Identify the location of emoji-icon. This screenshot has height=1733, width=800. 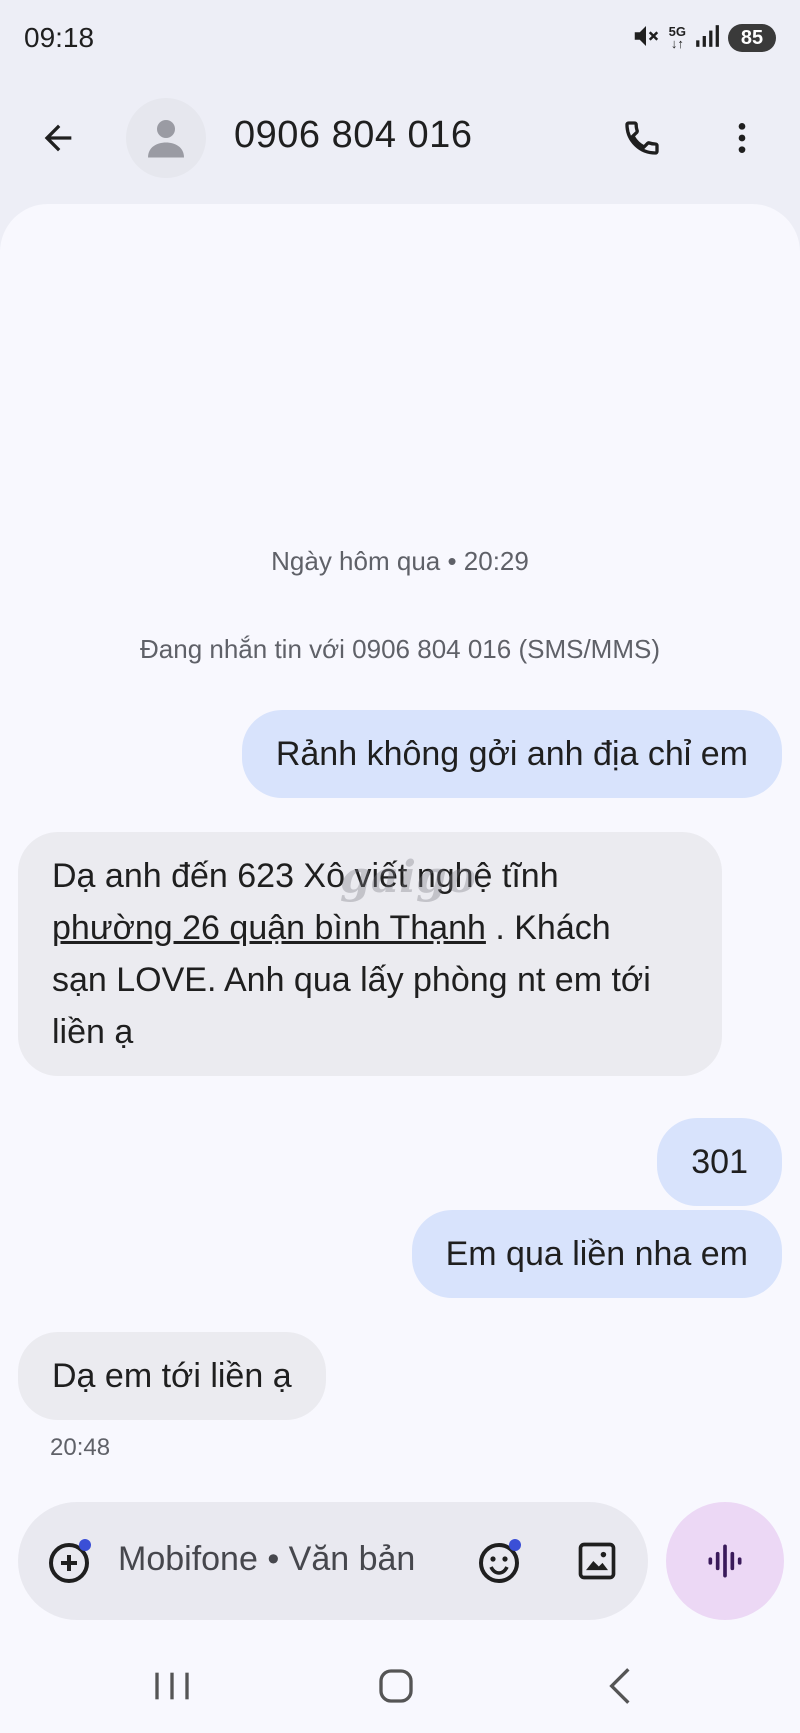
(500, 1561).